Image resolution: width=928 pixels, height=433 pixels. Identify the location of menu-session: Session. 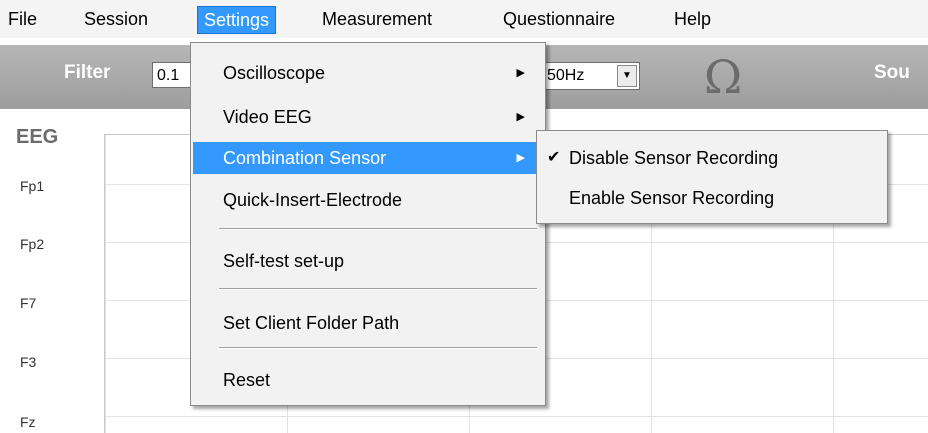
(116, 19).